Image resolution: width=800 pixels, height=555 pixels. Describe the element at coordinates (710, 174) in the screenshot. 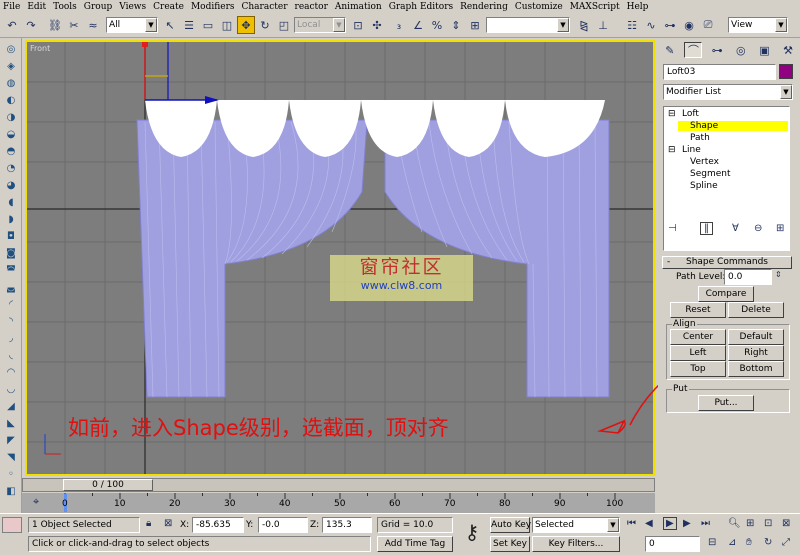

I see `stack-item-segment: Segment` at that location.